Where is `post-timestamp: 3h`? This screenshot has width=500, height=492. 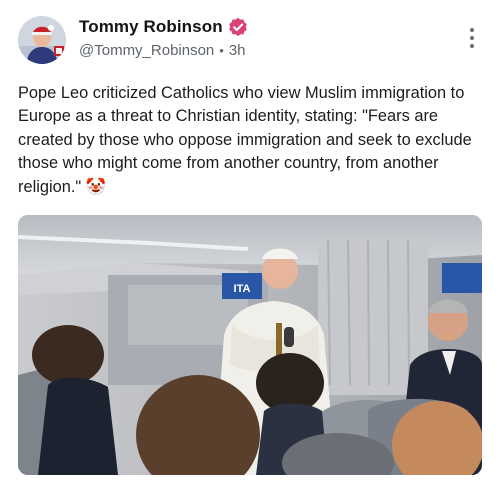
post-timestamp: 3h is located at coordinates (237, 50).